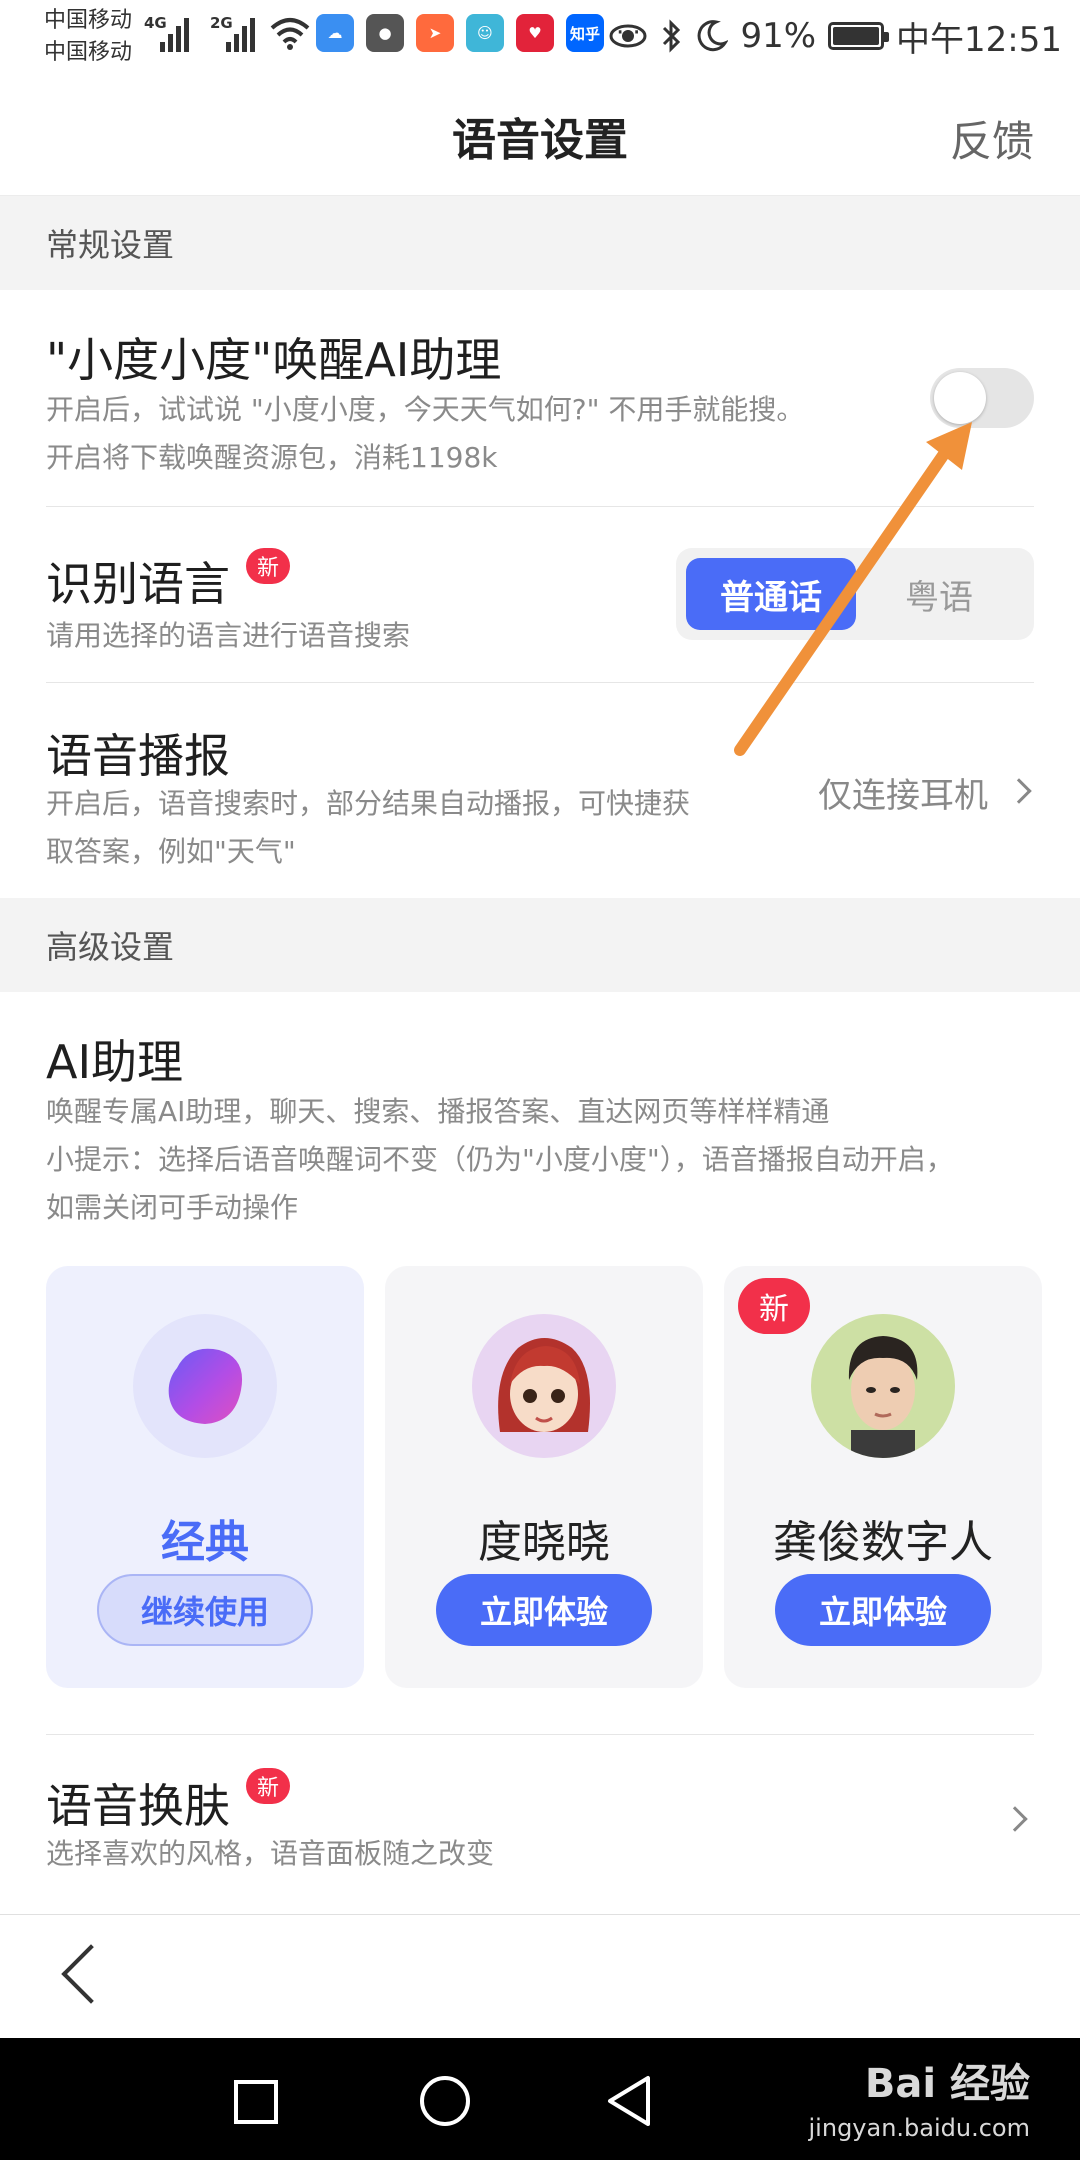 This screenshot has width=1080, height=2160. I want to click on battery-icon, so click(859, 36).